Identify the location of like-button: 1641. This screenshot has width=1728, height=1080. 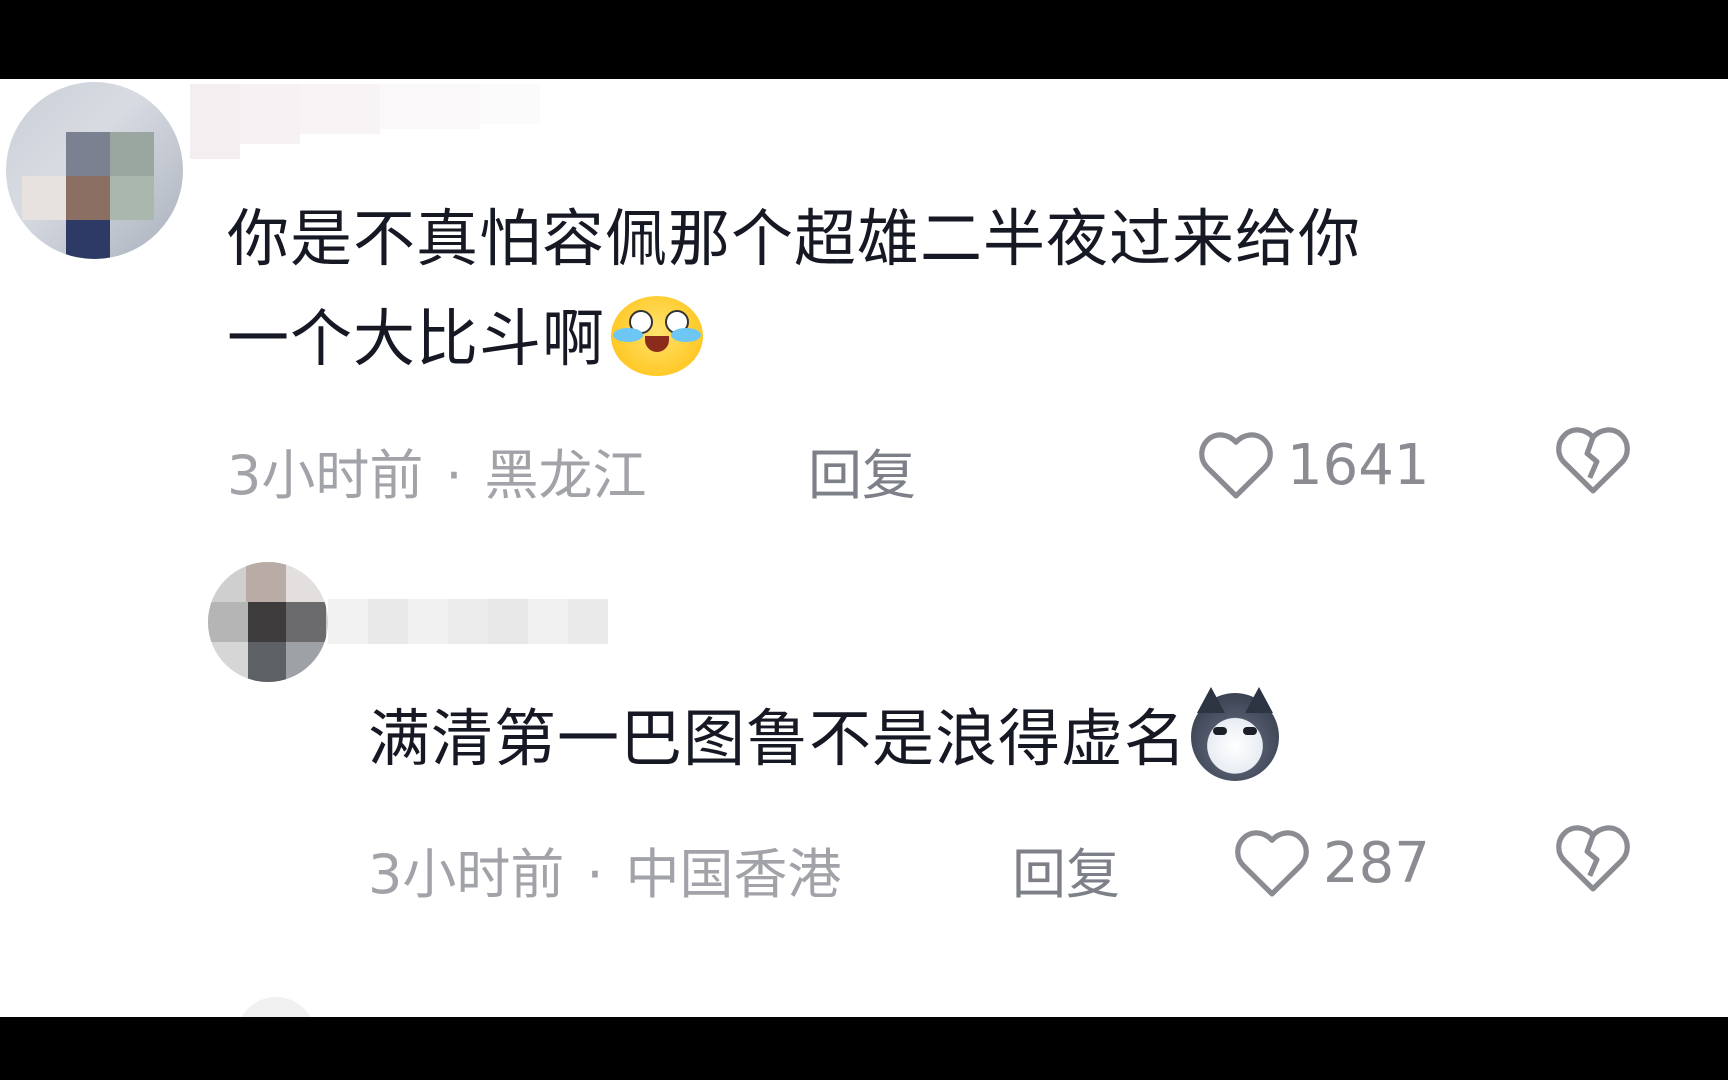
(1313, 465).